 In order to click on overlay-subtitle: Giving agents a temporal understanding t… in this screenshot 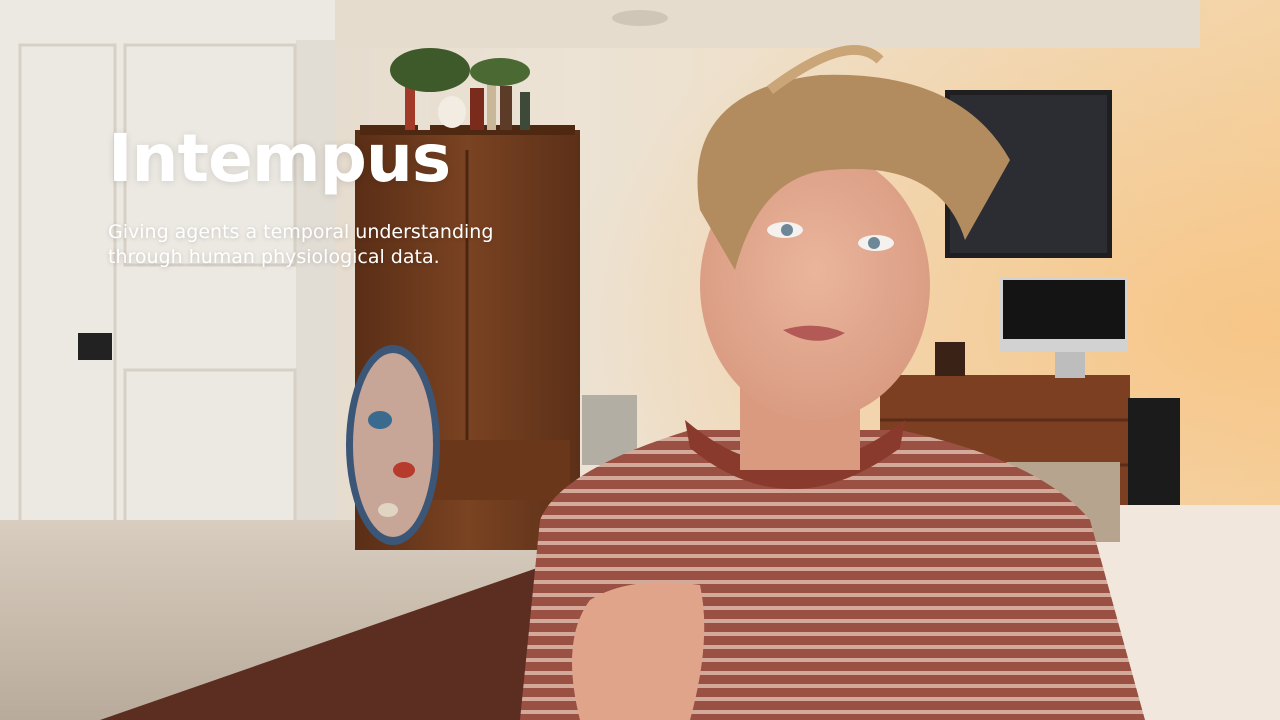, I will do `click(388, 244)`.